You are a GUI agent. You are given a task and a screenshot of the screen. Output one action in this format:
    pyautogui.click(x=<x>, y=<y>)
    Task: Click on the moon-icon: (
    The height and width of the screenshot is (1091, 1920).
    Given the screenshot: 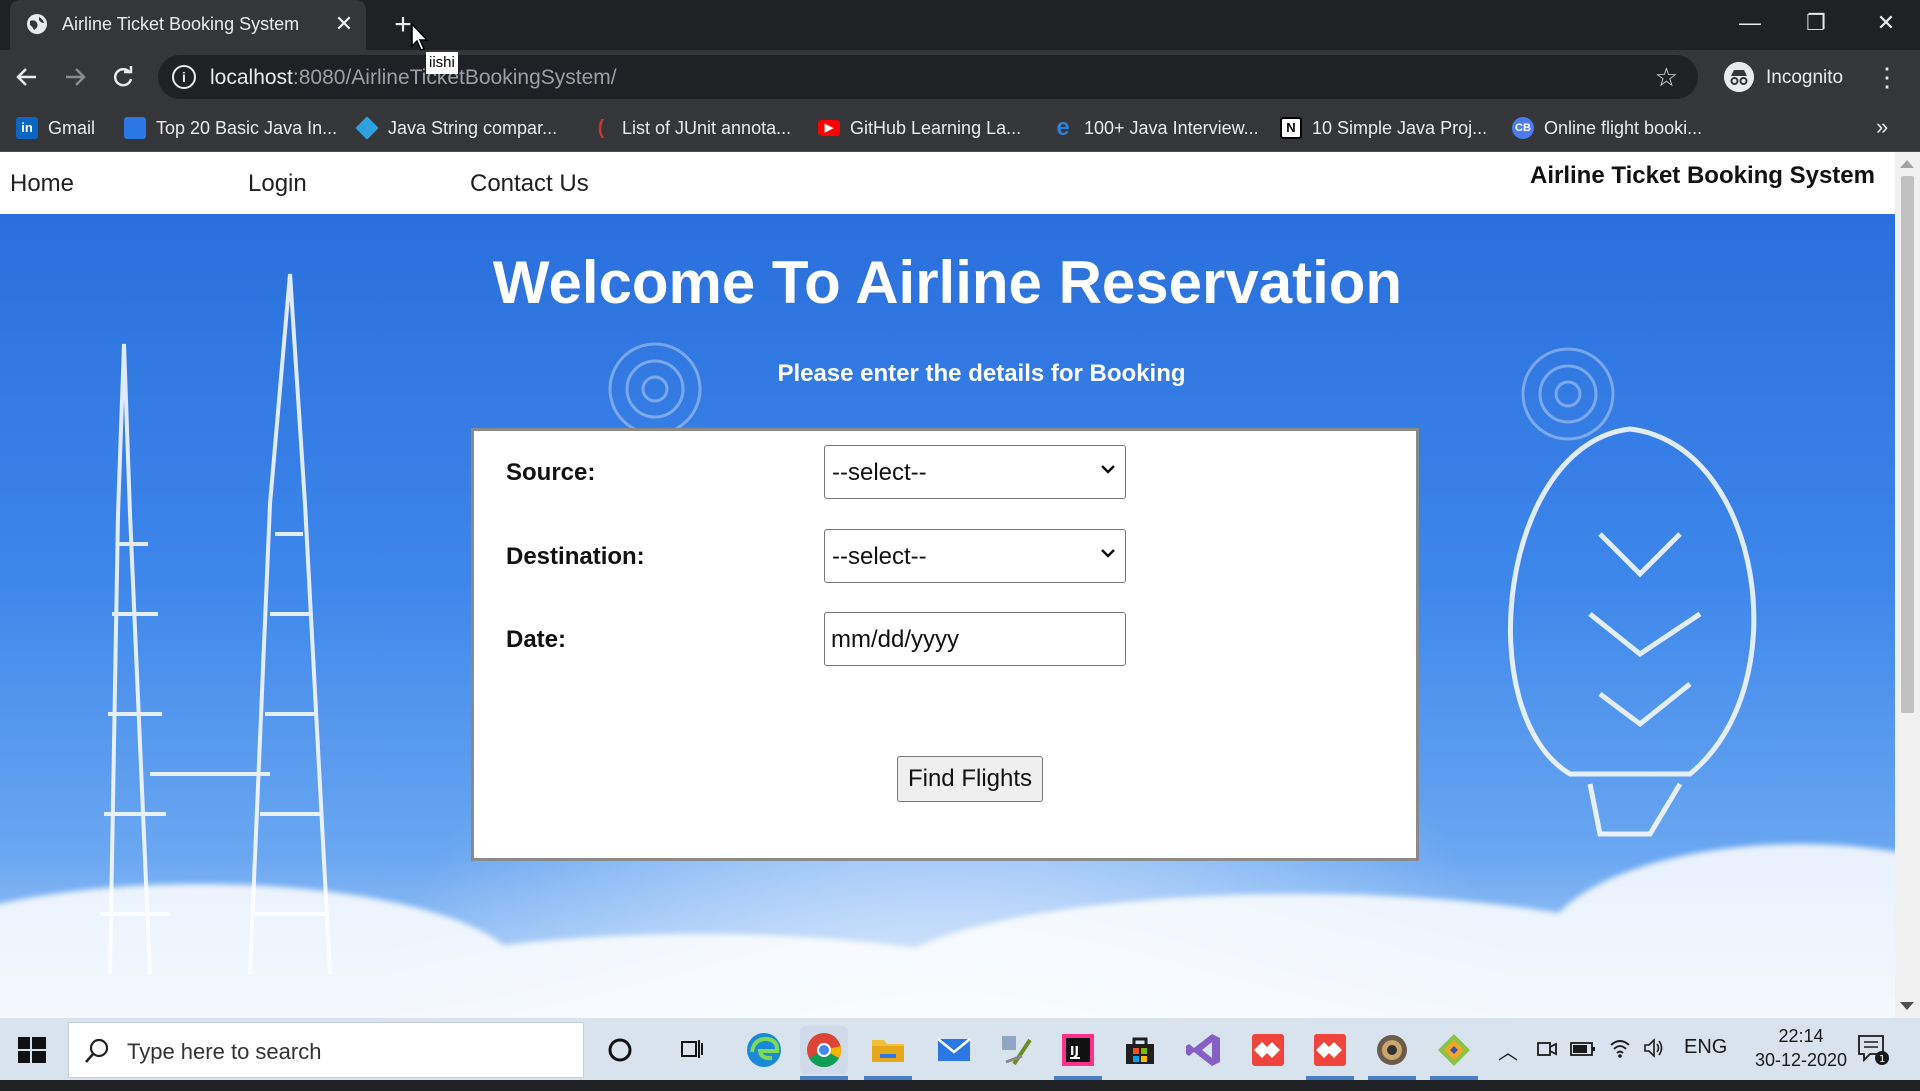 What is the action you would take?
    pyautogui.click(x=601, y=128)
    